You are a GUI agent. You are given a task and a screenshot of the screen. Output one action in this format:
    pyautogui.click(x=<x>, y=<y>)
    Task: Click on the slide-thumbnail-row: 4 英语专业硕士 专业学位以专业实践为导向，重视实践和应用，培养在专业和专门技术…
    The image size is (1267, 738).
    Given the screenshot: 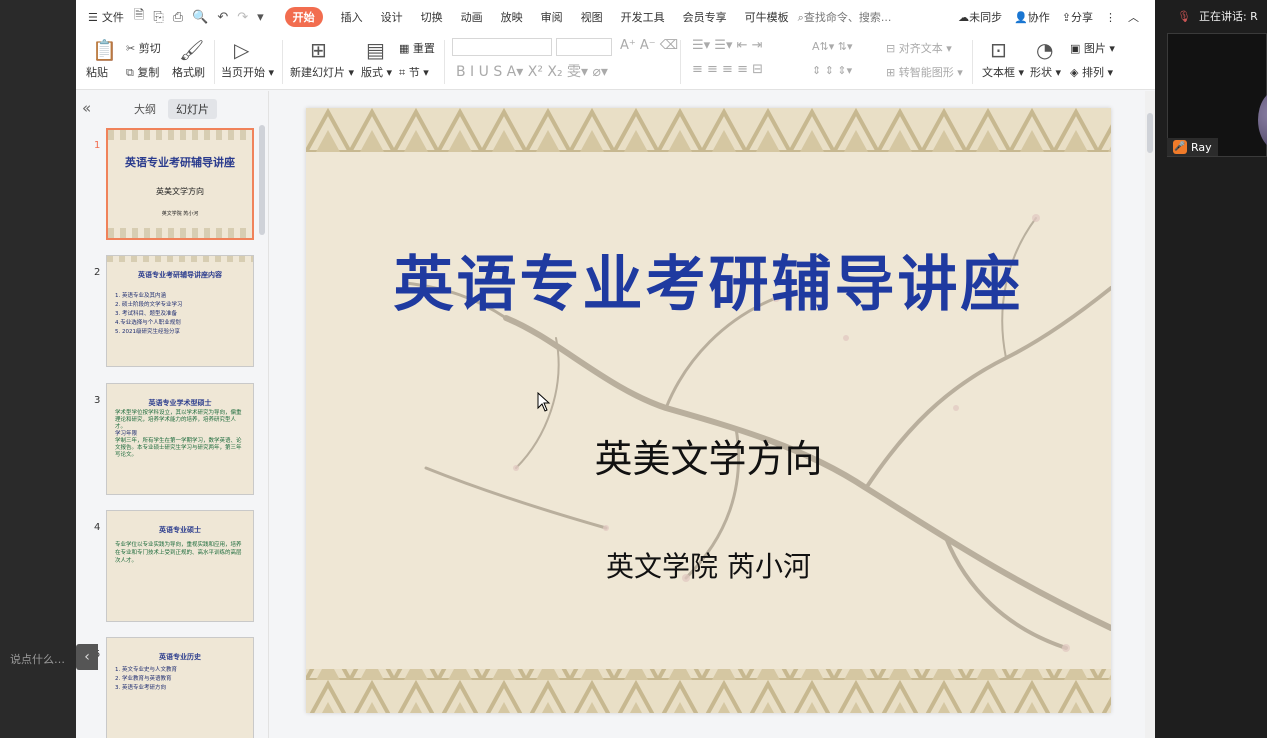 What is the action you would take?
    pyautogui.click(x=171, y=568)
    